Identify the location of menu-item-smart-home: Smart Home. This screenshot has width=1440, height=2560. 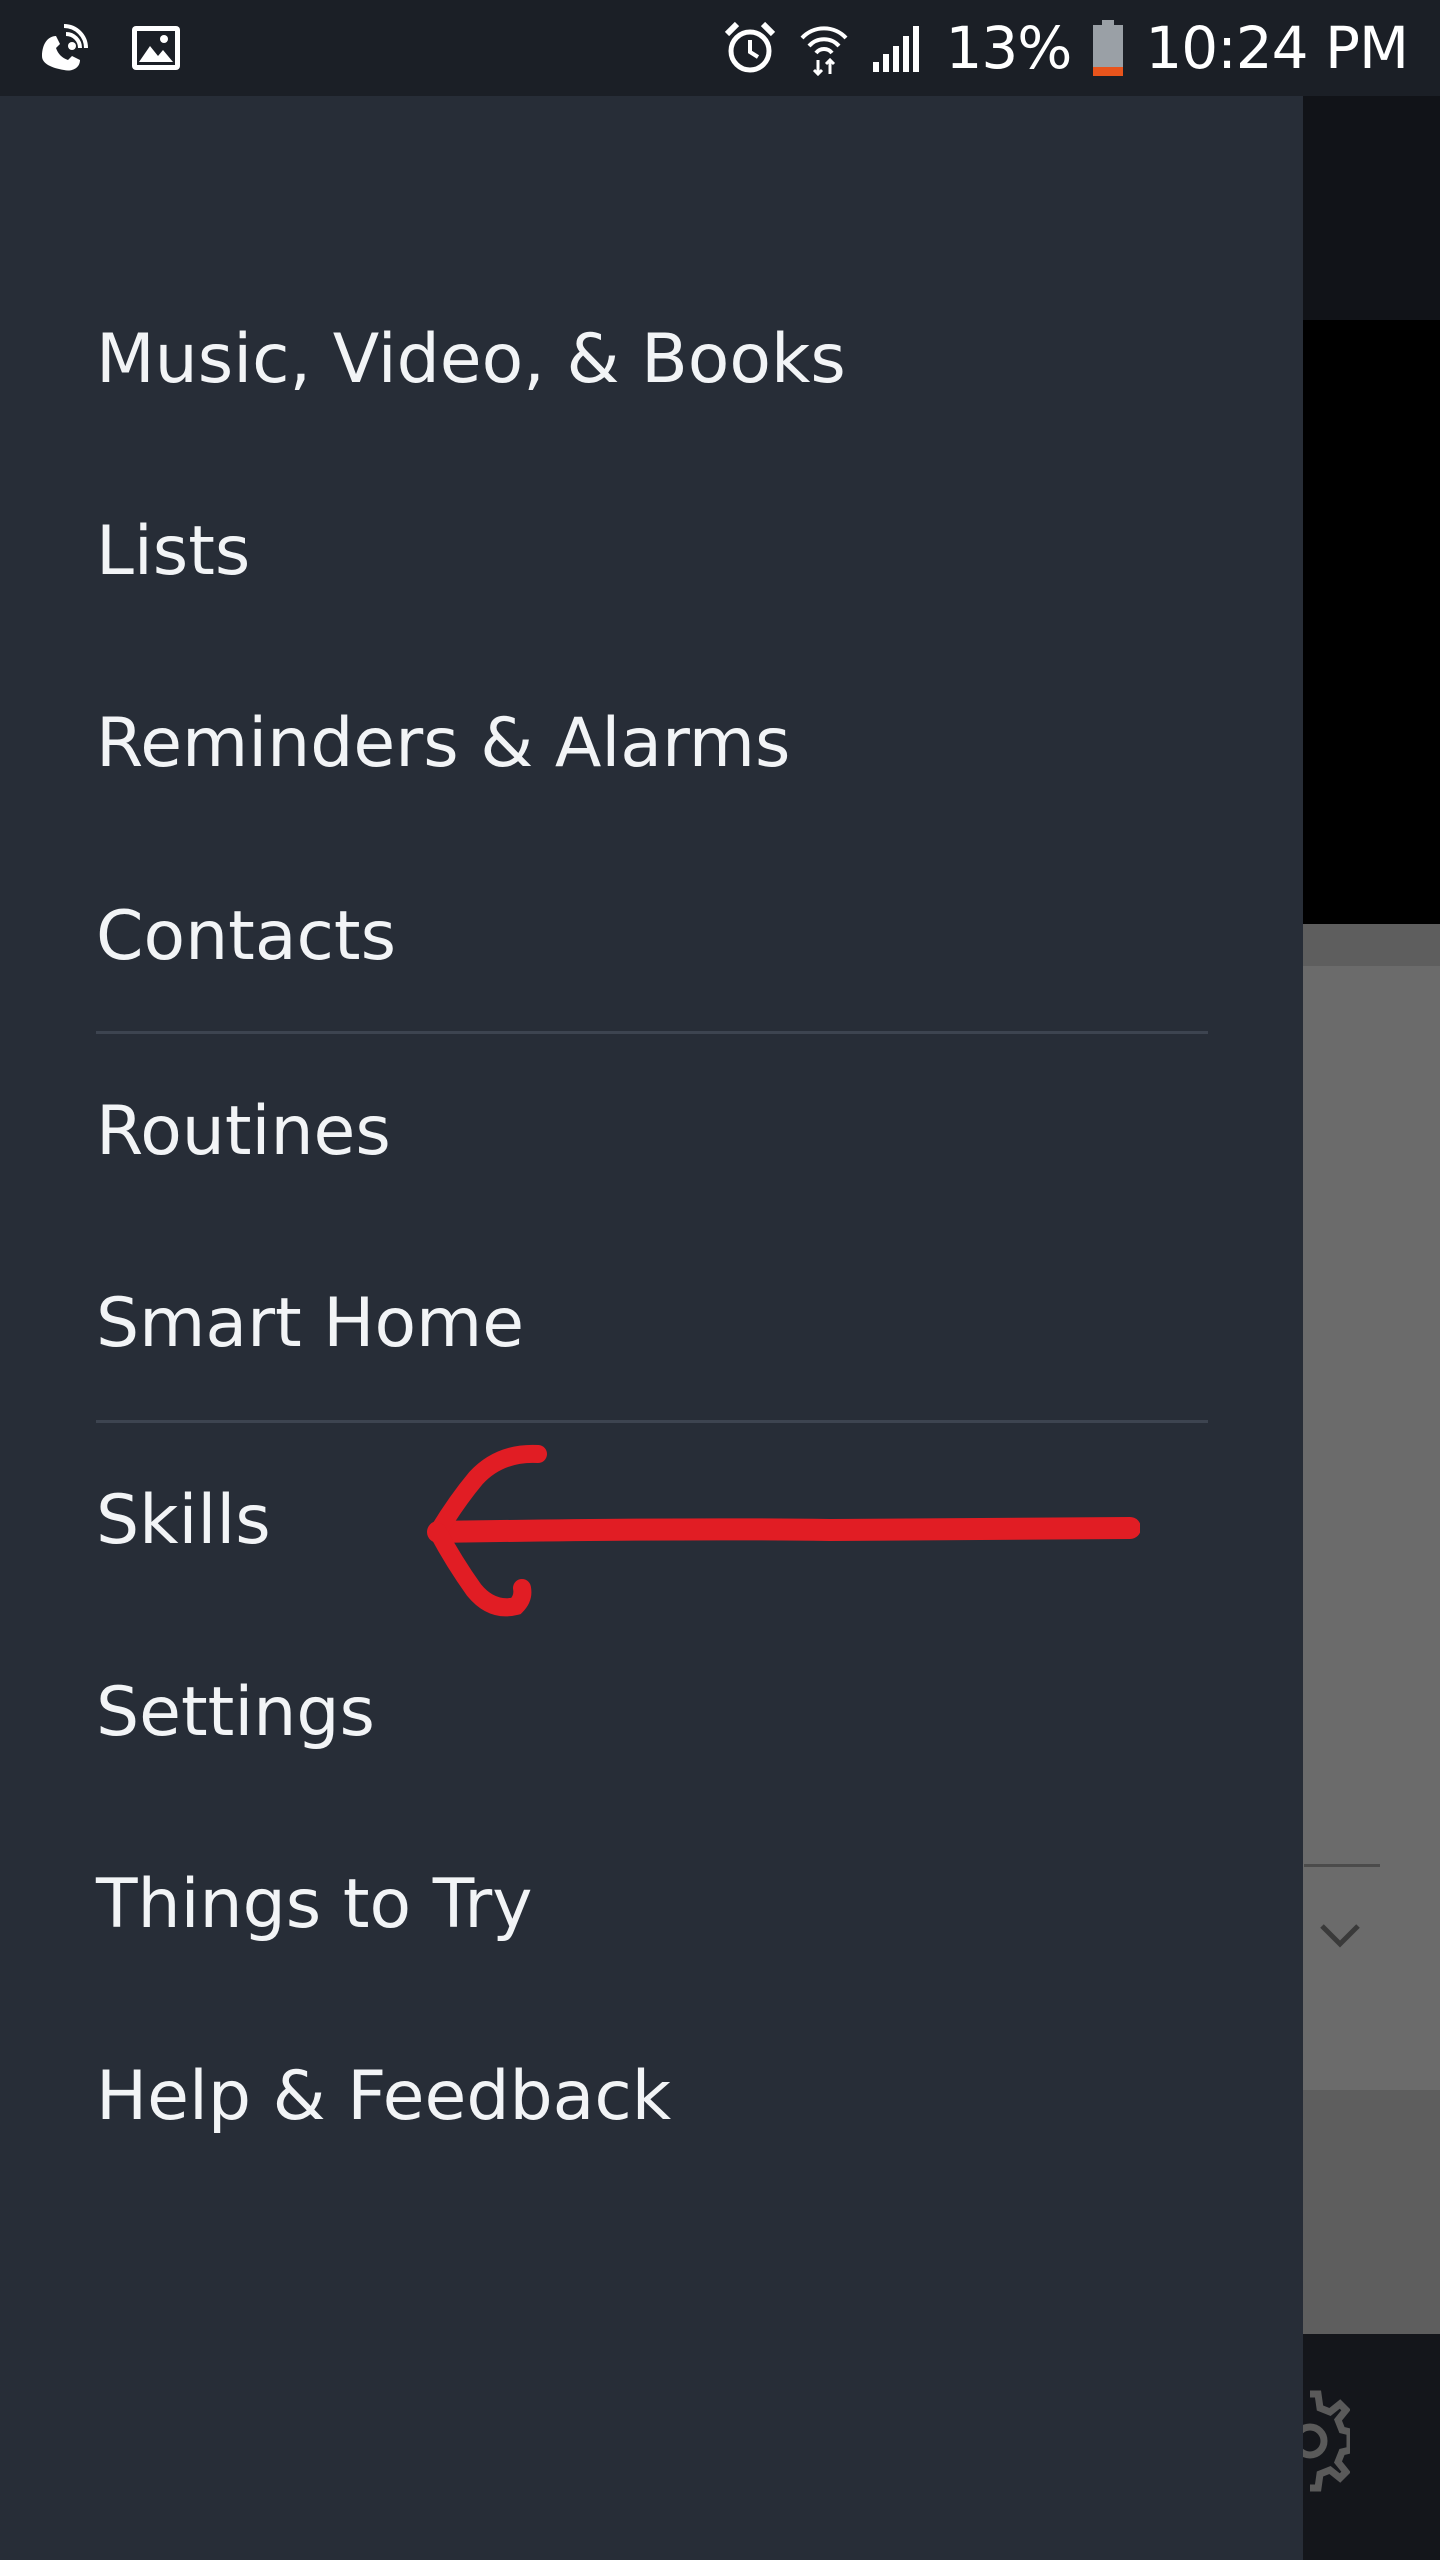
(310, 1324).